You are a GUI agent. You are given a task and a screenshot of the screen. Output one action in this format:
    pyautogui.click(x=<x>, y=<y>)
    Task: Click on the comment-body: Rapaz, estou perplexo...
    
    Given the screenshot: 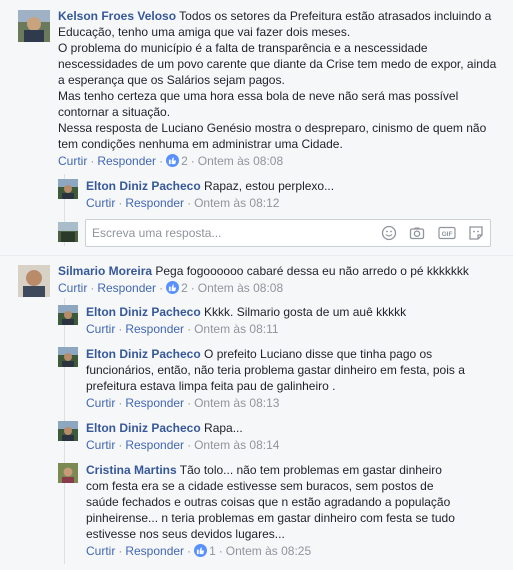 What is the action you would take?
    pyautogui.click(x=267, y=186)
    